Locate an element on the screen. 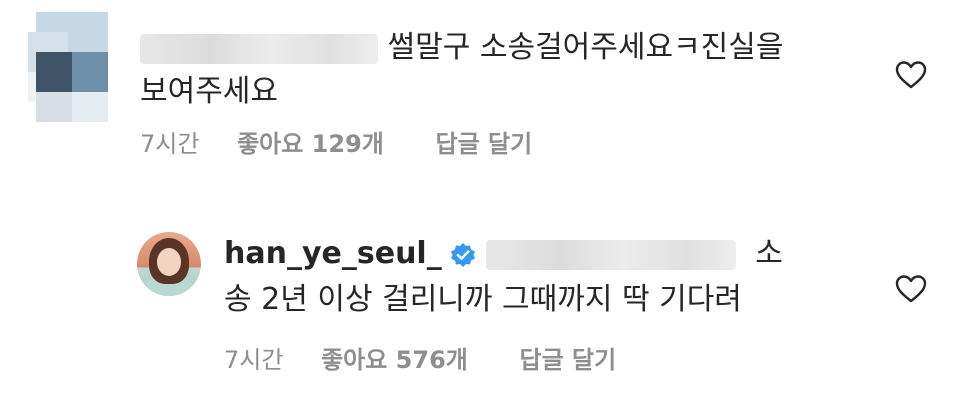 Image resolution: width=960 pixels, height=404 pixels. reply-meta: 7시간 좋아요 576개 답글 달기 is located at coordinates (420, 360).